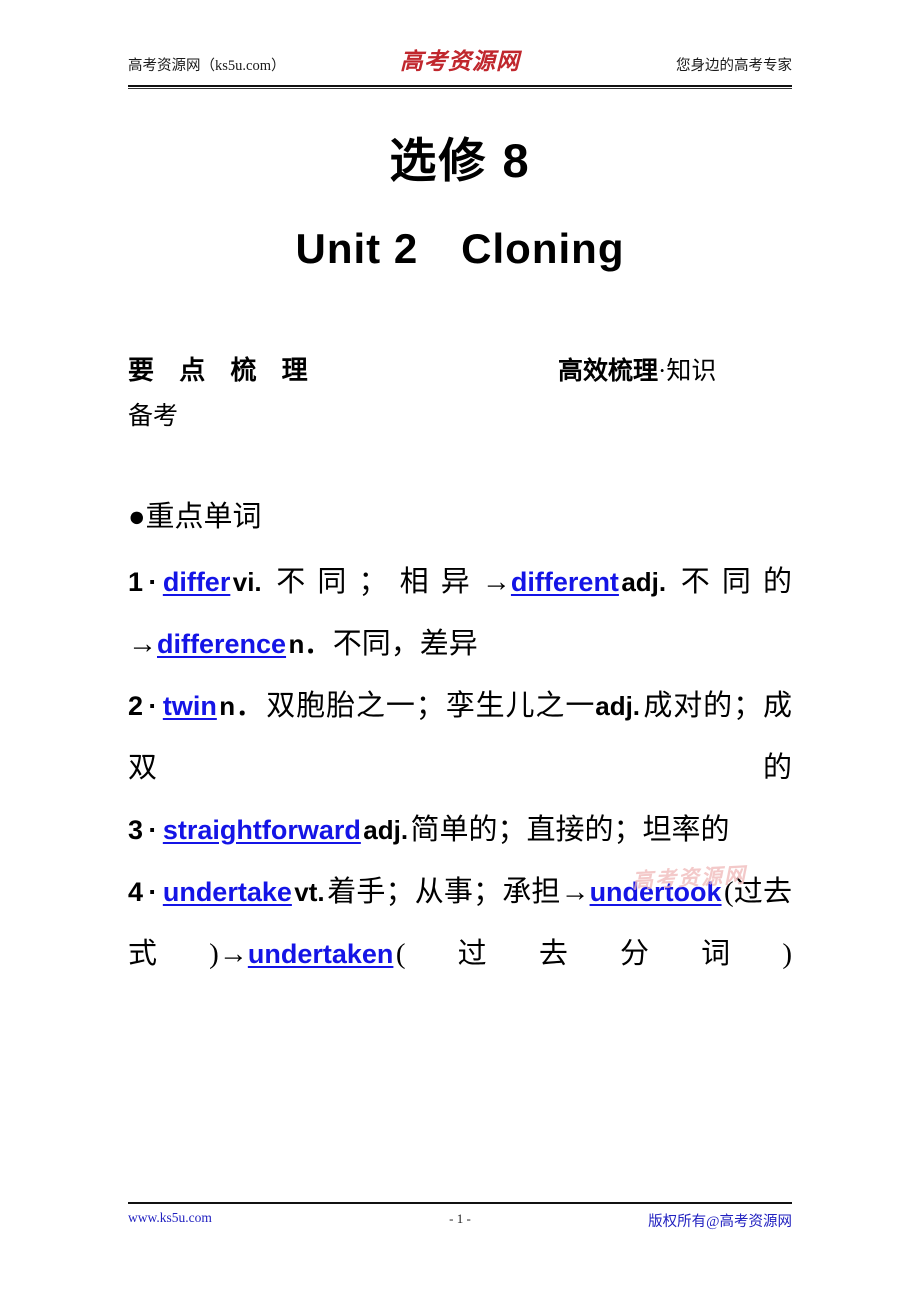 The height and width of the screenshot is (1302, 920). Describe the element at coordinates (145, 706) in the screenshot. I see `entry-number: 2 ·` at that location.